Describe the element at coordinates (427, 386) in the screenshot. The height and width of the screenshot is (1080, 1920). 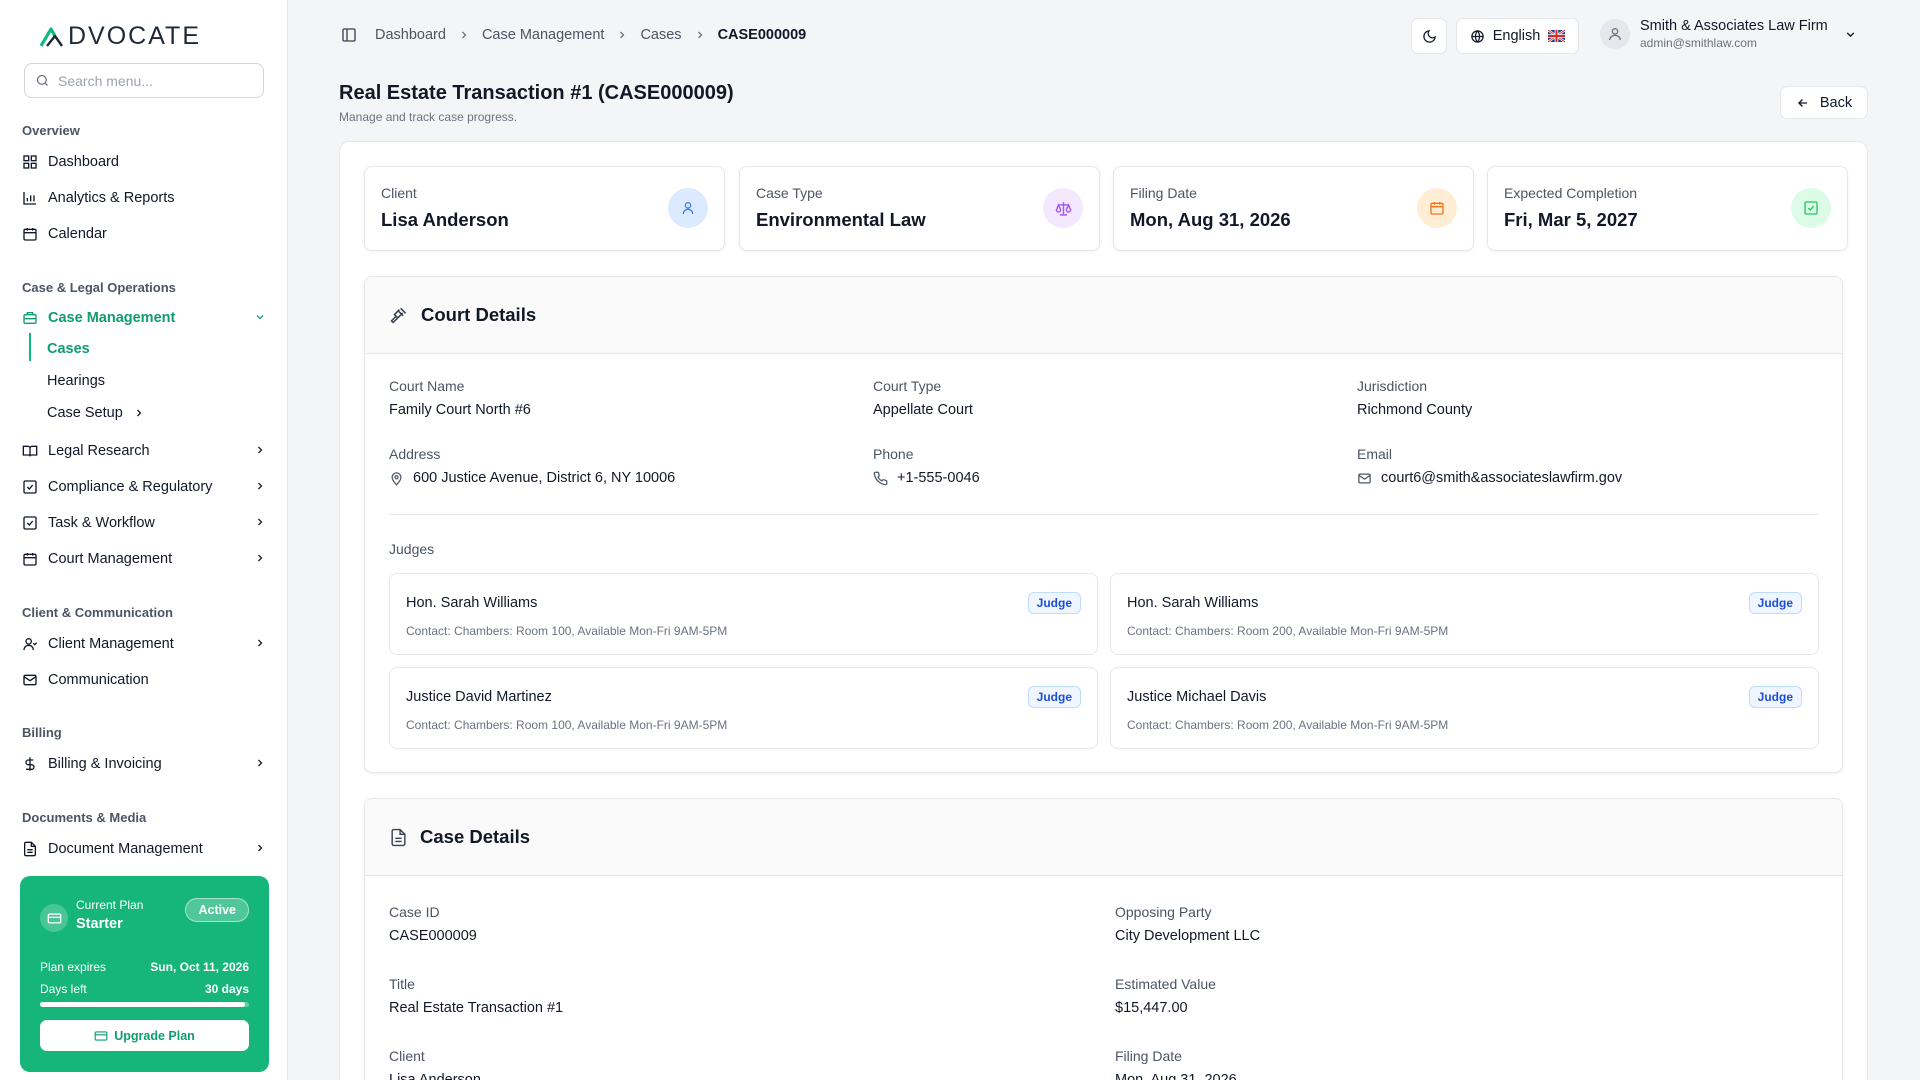
I see `field-label: Court Name` at that location.